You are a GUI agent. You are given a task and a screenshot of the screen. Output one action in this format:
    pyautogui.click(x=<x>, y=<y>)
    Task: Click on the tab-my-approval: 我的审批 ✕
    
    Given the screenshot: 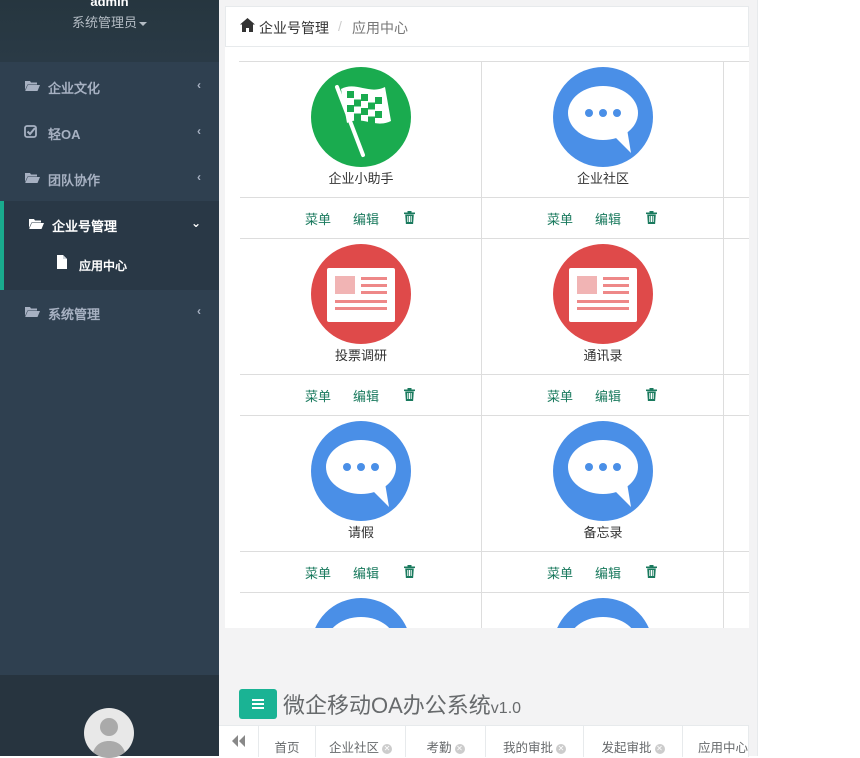 What is the action you would take?
    pyautogui.click(x=535, y=741)
    